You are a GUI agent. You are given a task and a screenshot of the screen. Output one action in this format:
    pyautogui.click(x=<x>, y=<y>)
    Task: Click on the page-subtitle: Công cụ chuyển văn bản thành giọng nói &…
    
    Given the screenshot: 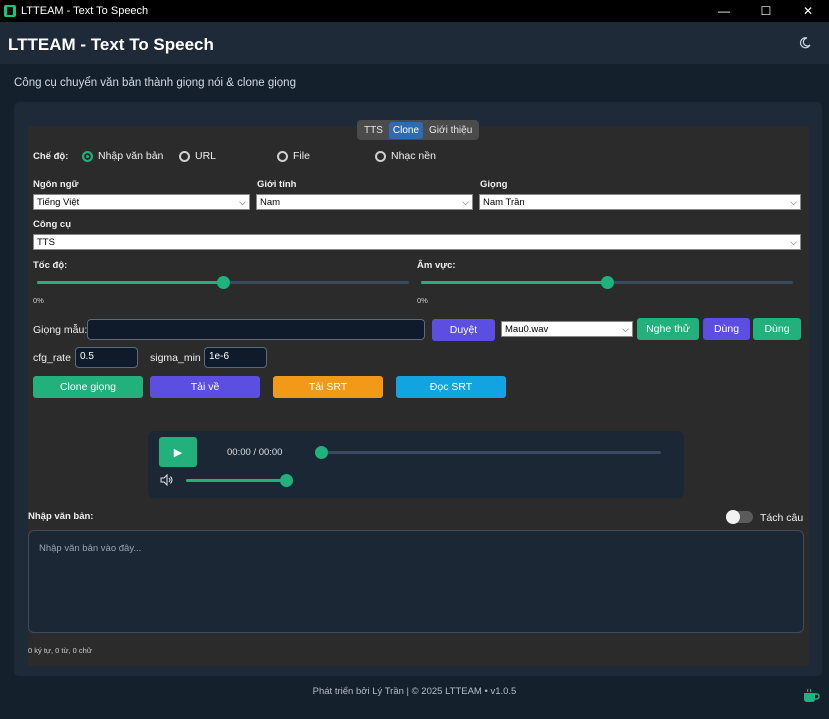 What is the action you would take?
    pyautogui.click(x=155, y=83)
    